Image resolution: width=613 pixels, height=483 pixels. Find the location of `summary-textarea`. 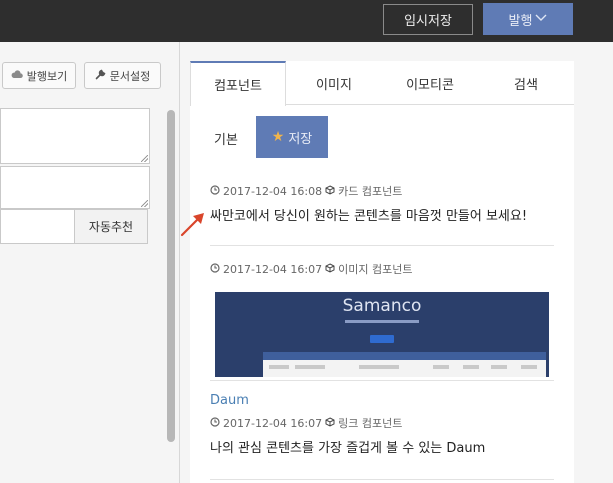

summary-textarea is located at coordinates (75, 136).